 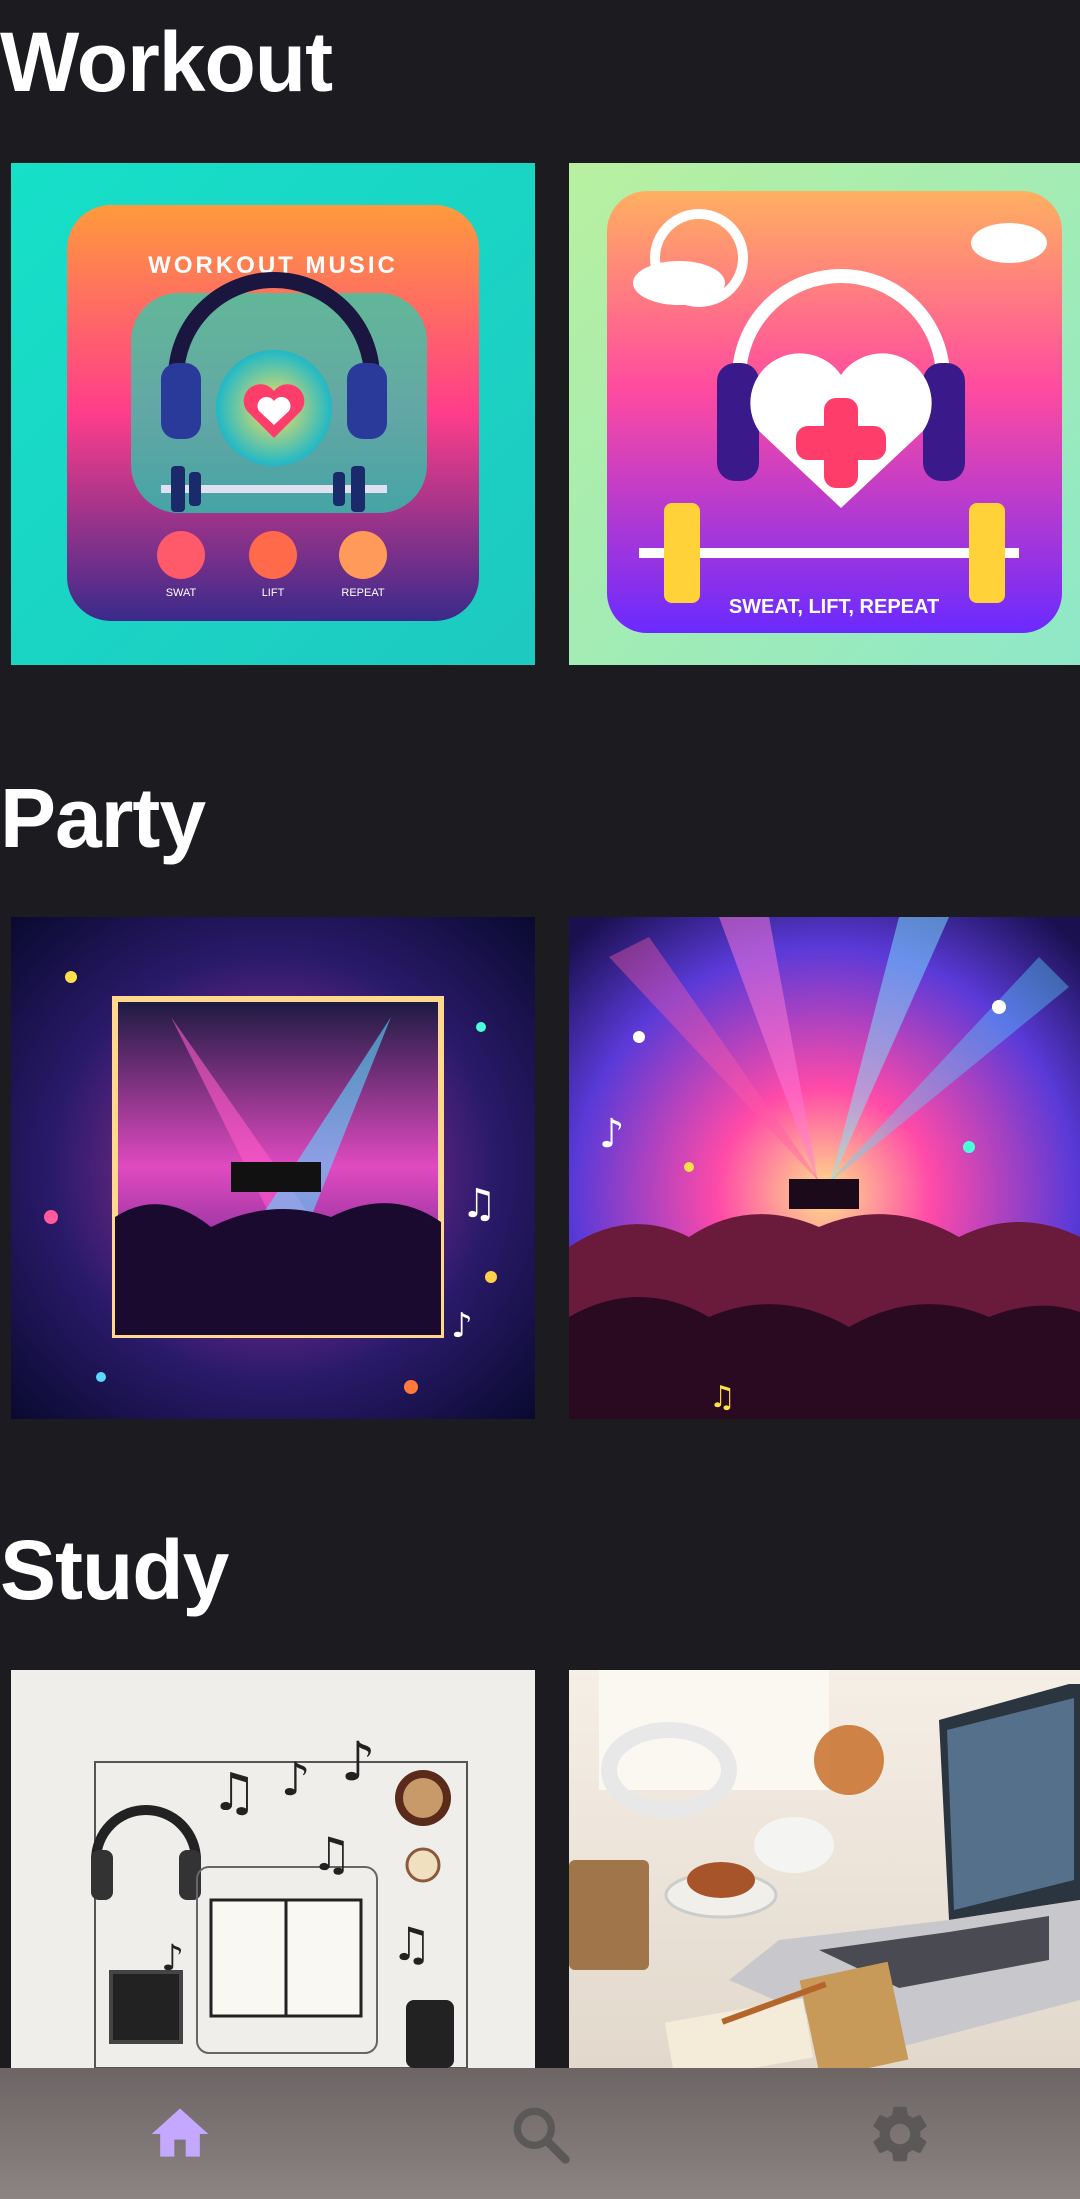 I want to click on study-laptop-tea-cover, so click(x=824, y=1869).